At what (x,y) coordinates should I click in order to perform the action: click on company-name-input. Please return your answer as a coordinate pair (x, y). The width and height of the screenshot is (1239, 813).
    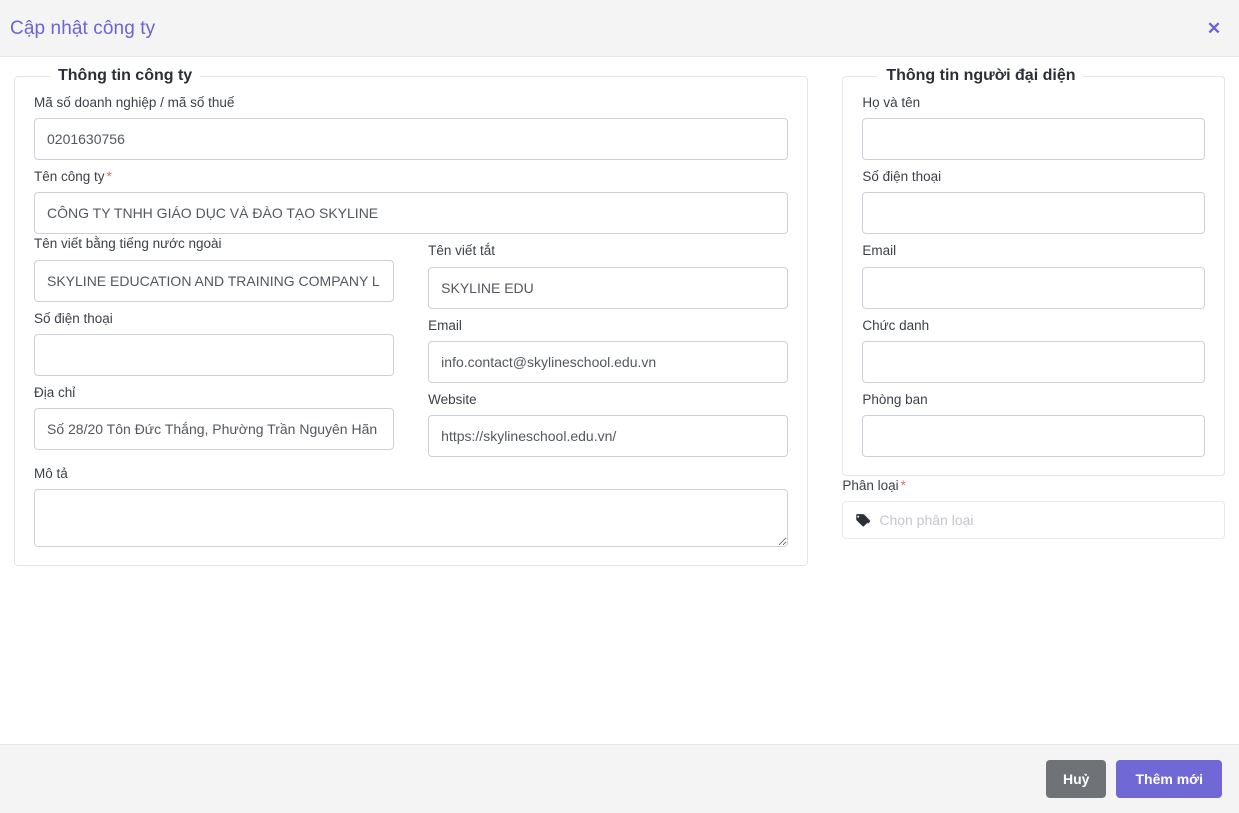
    Looking at the image, I should click on (411, 213).